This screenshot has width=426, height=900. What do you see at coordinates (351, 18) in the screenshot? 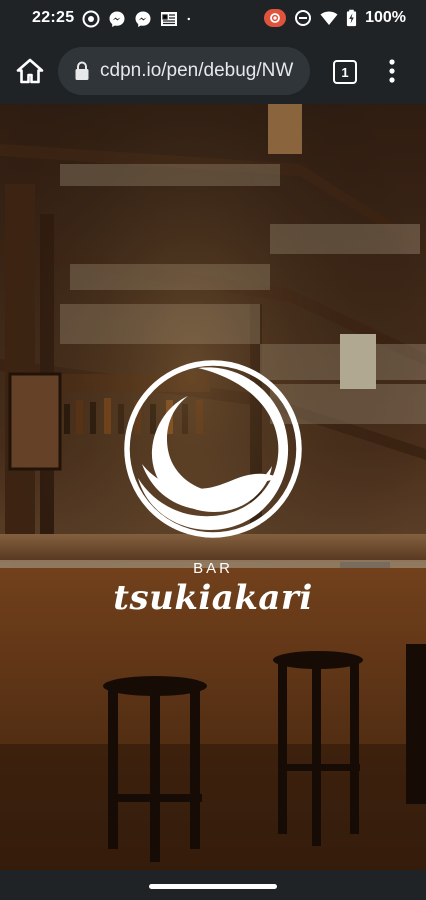
I see `battery-charging-icon` at bounding box center [351, 18].